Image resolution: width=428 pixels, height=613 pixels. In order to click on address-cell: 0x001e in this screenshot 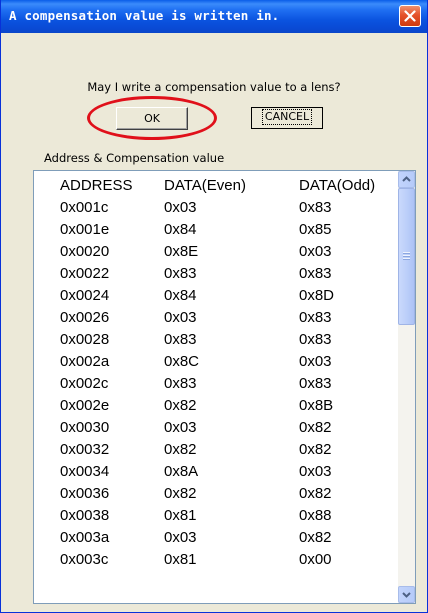, I will do `click(85, 229)`.